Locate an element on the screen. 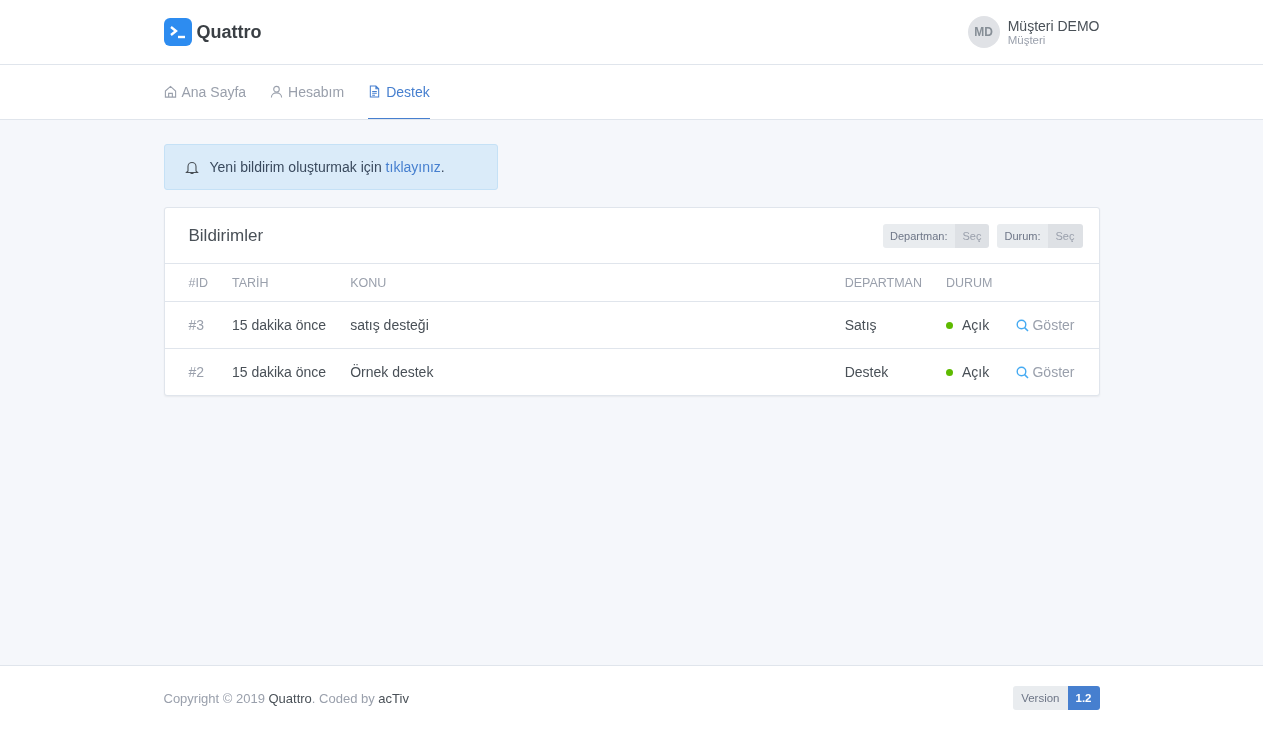  table-cell: satış desteği is located at coordinates (585, 325).